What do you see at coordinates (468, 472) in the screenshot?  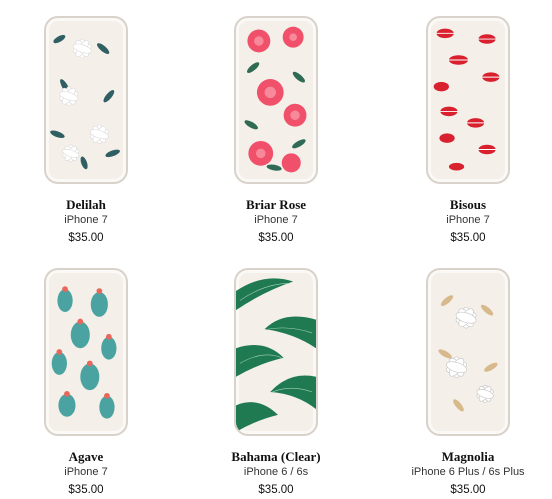 I see `product-model: iPhone 6 Plus / 6s Plus` at bounding box center [468, 472].